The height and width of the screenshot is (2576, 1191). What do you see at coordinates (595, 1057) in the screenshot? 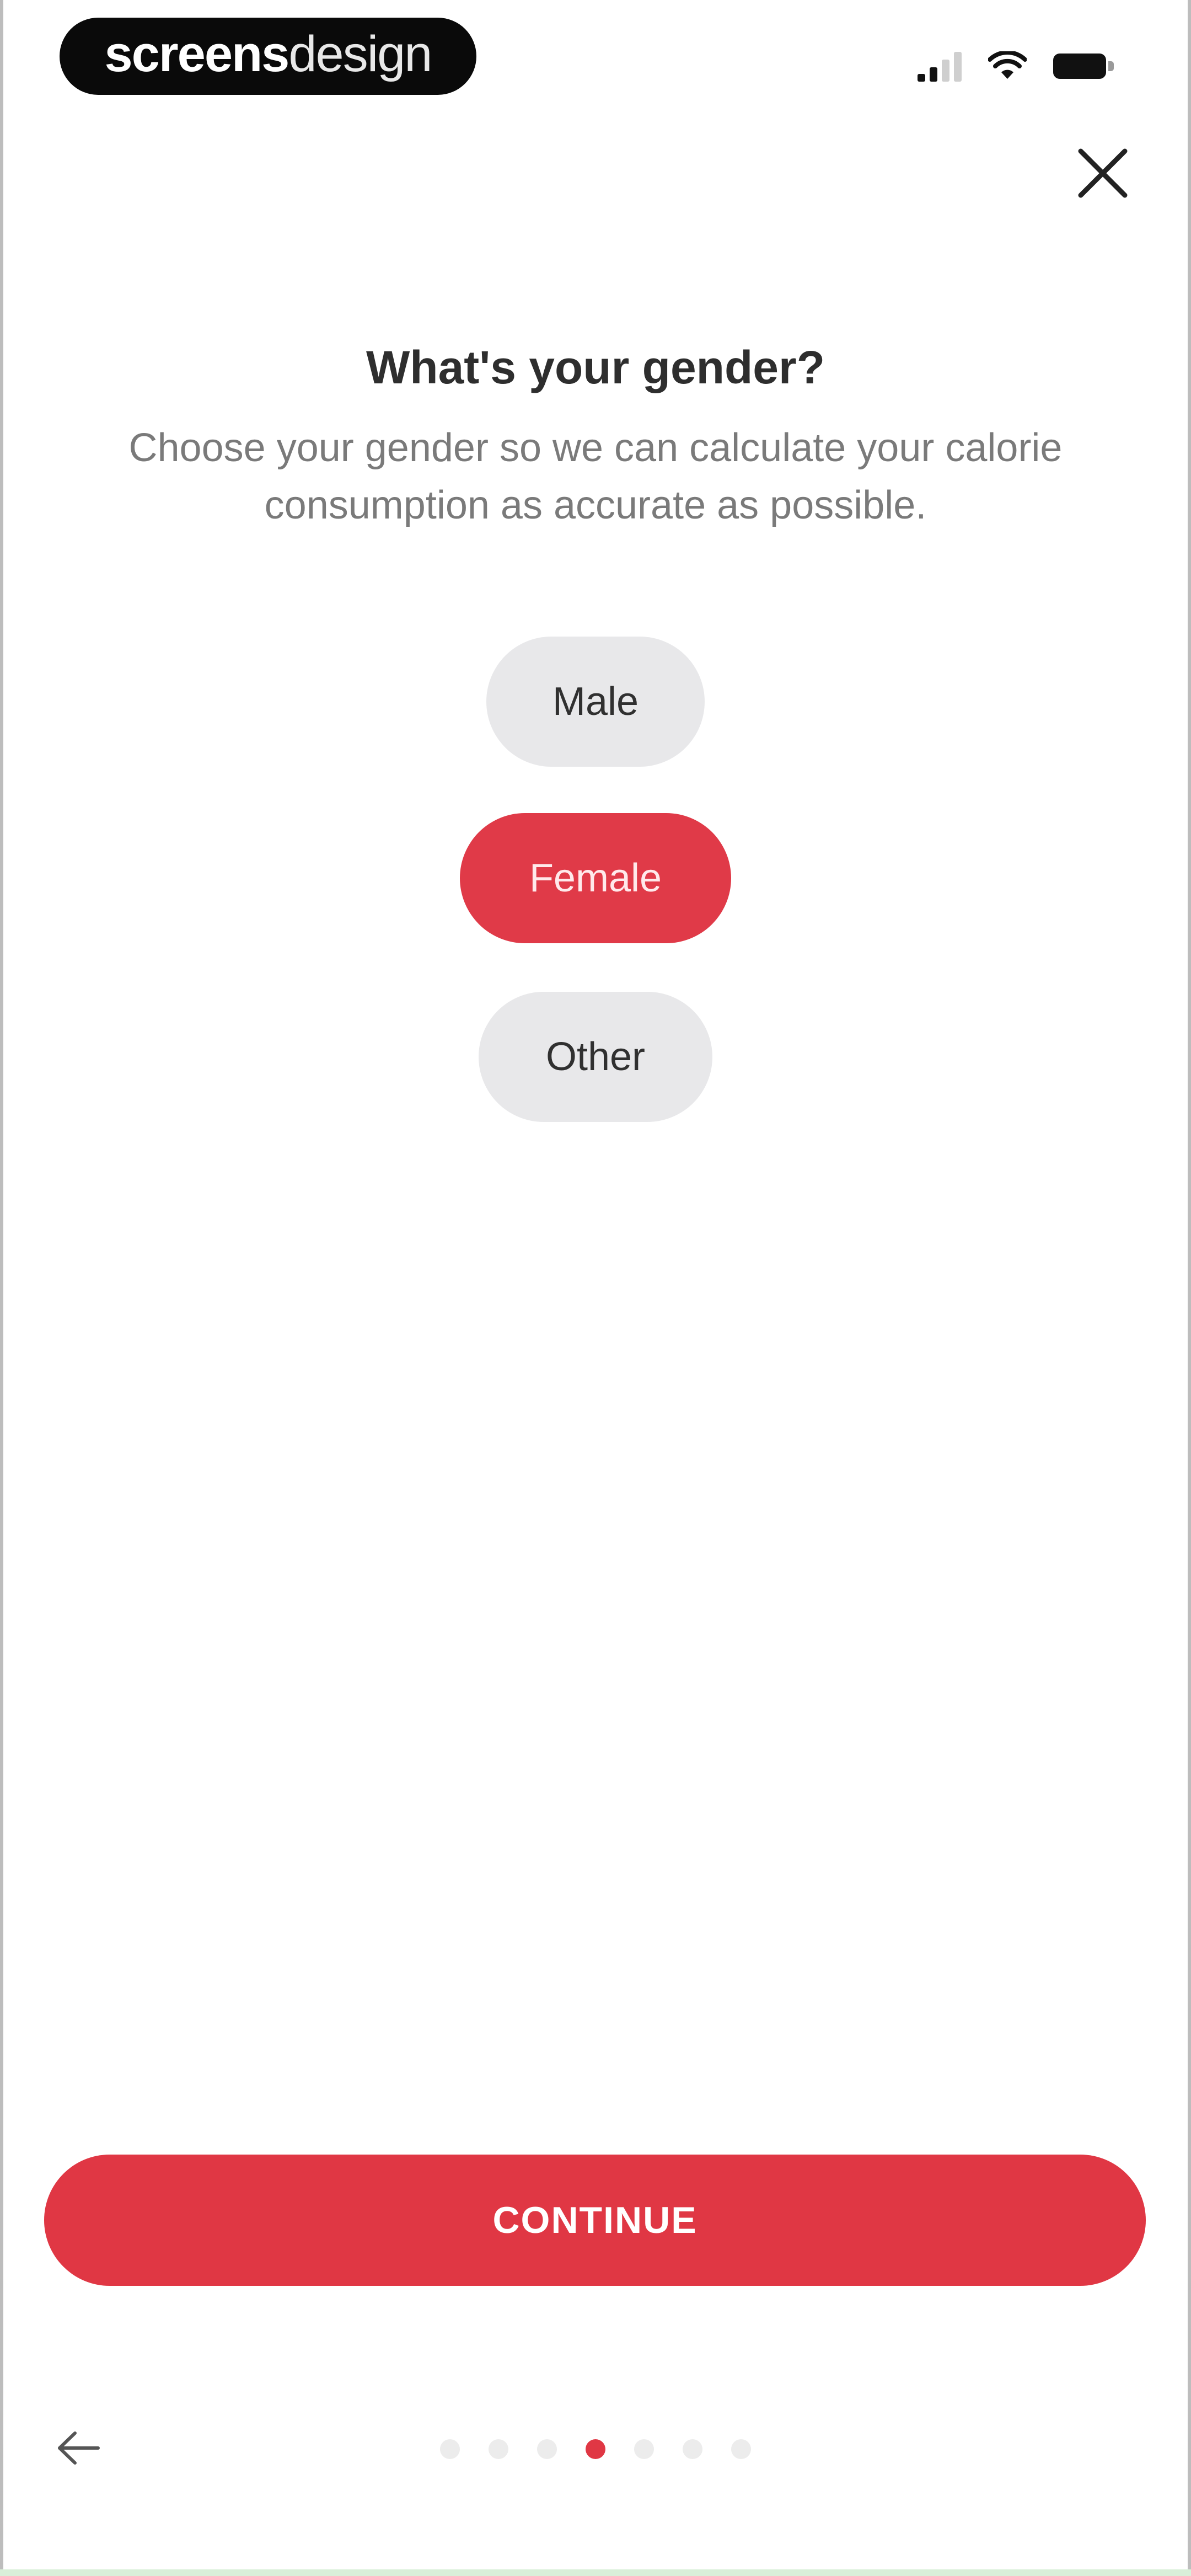
I see `gender-option-other: Other` at bounding box center [595, 1057].